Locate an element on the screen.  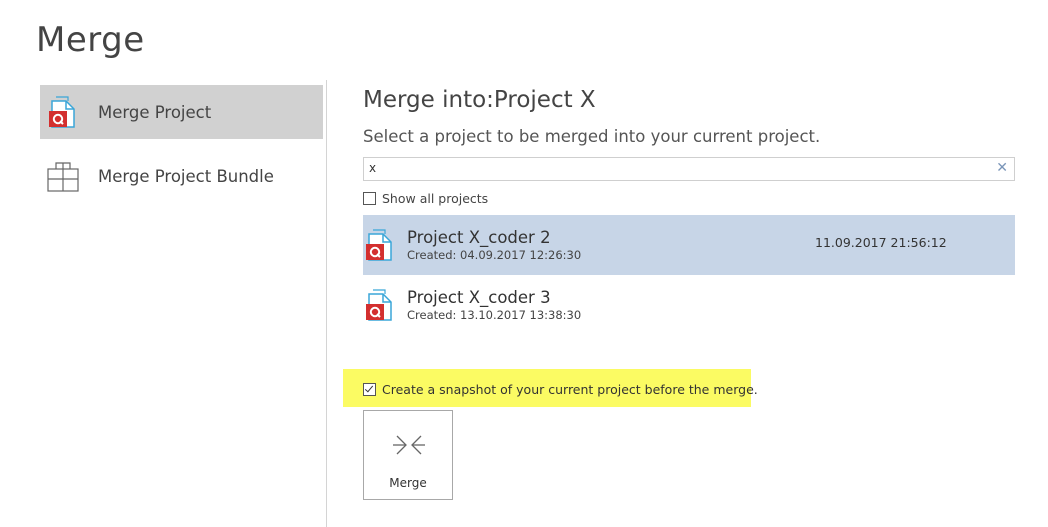
vertical-divider is located at coordinates (326, 303).